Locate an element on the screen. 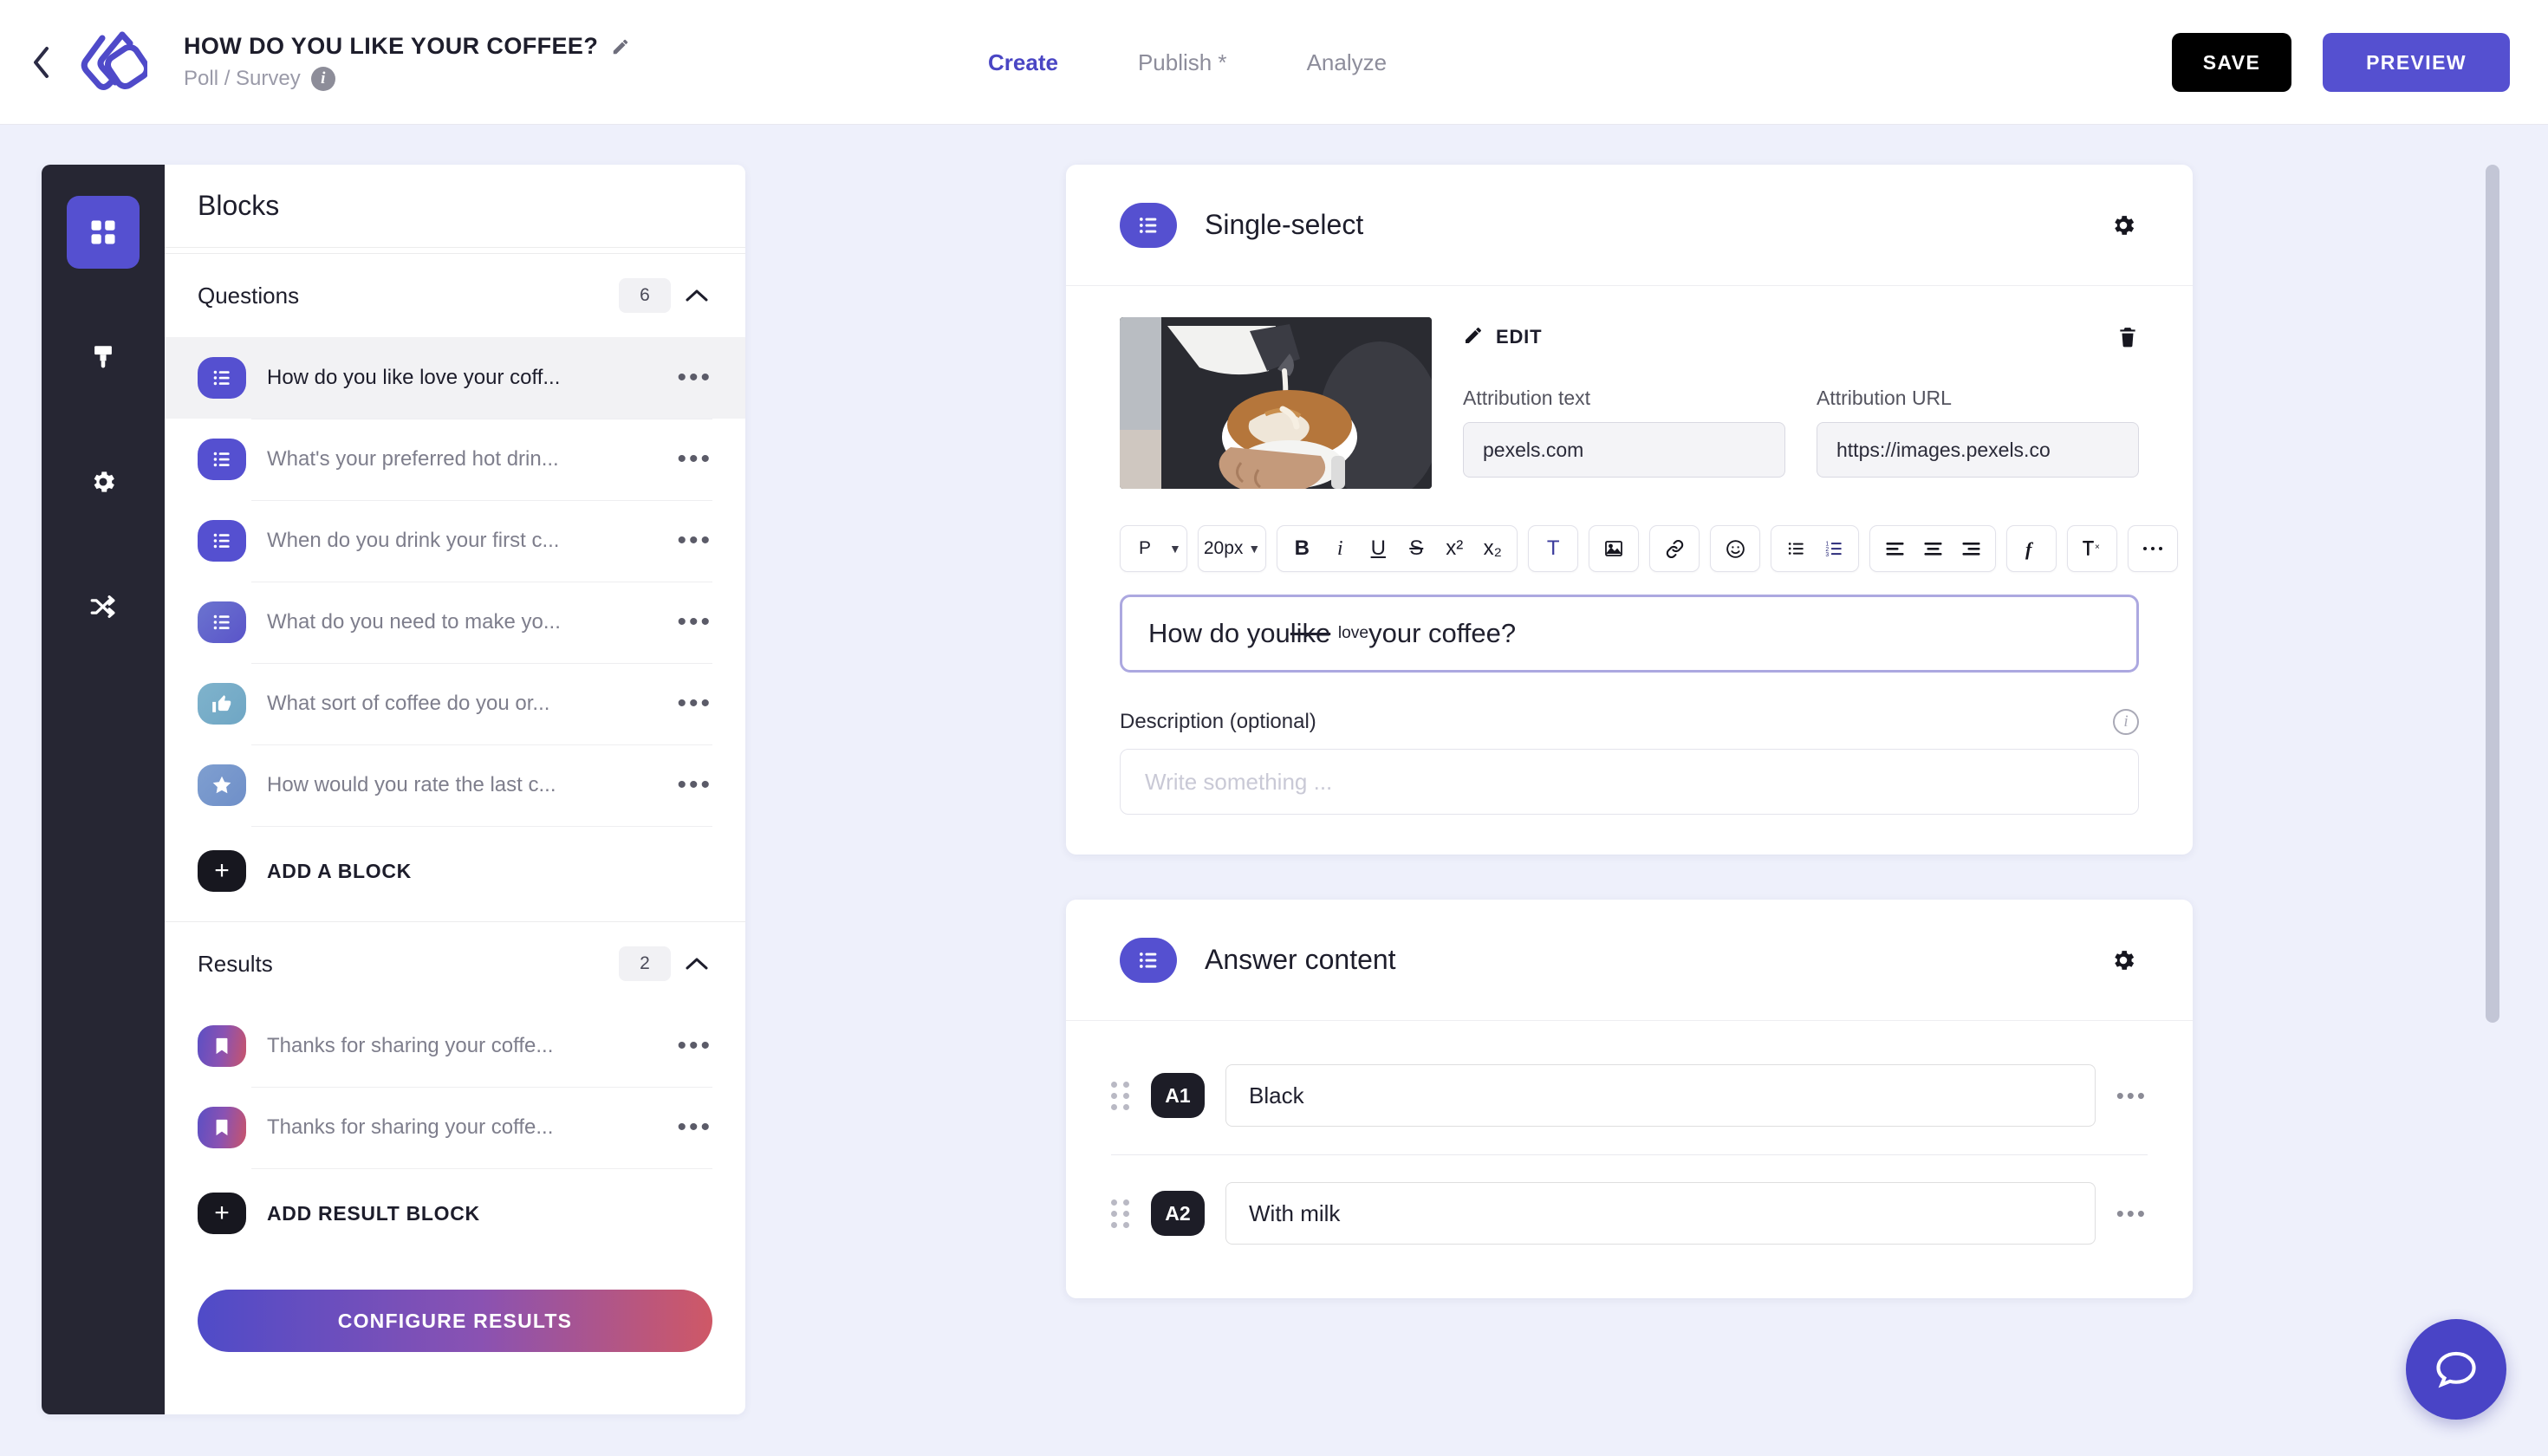 The height and width of the screenshot is (1456, 2548). answer-rows: A1 ••• A2 ••• is located at coordinates (1629, 1159).